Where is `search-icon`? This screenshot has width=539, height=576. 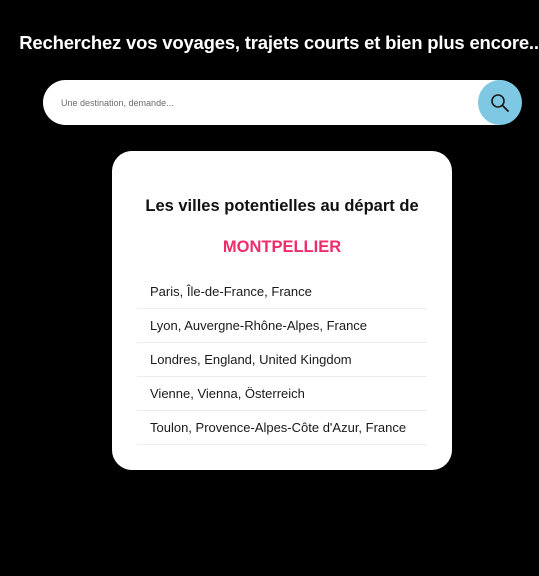 search-icon is located at coordinates (500, 102).